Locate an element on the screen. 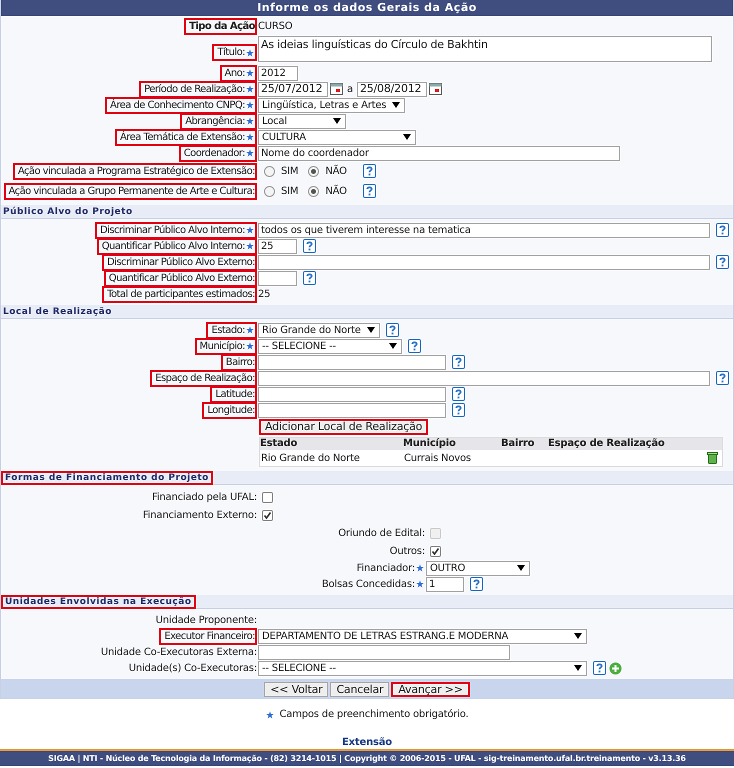  dropdown: Local is located at coordinates (302, 121).